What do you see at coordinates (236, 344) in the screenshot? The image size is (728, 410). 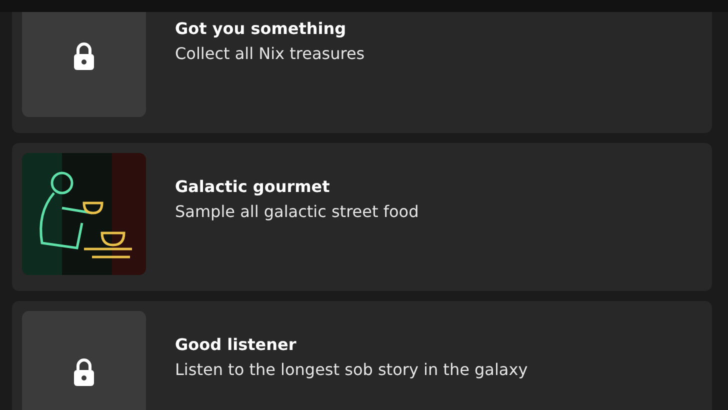 I see `achievement-title: Good listener` at bounding box center [236, 344].